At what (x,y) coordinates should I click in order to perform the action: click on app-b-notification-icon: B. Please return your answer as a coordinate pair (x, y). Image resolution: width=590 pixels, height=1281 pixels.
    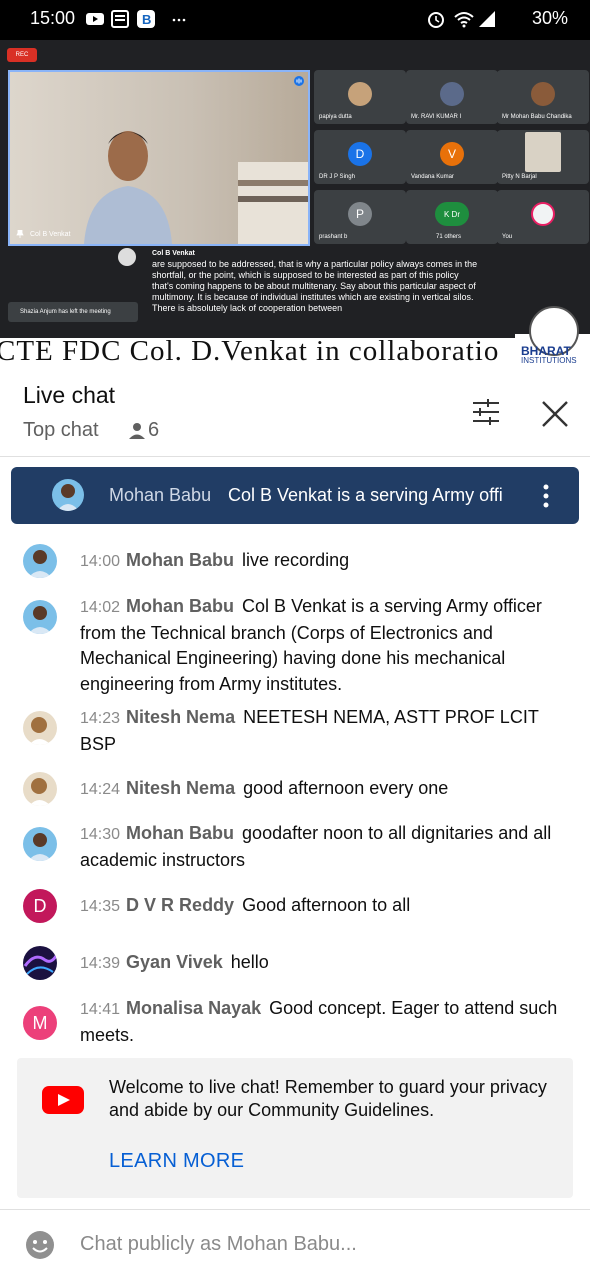
    Looking at the image, I should click on (146, 19).